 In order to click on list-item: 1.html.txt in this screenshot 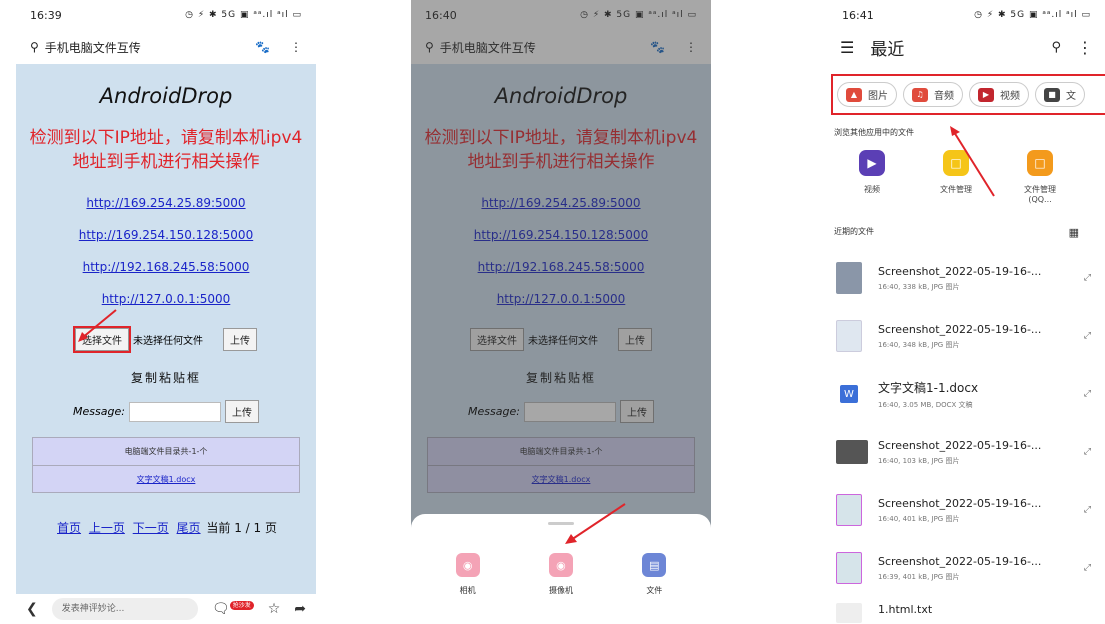, I will do `click(966, 610)`.